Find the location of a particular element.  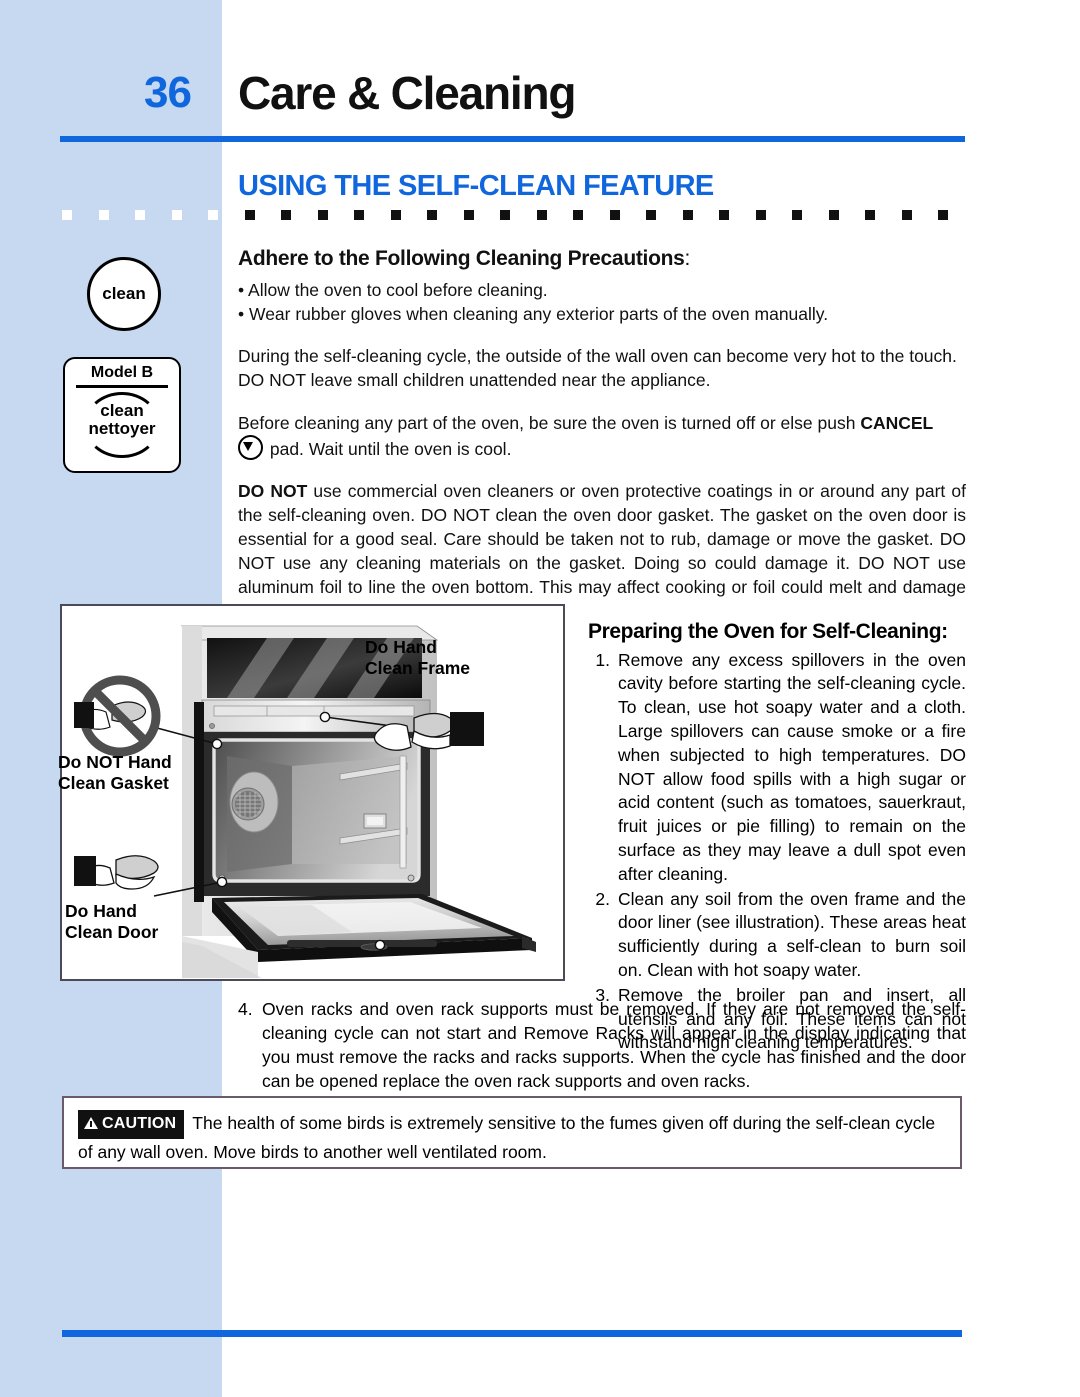

preparing-heading: Preparing the Oven for Self-Cleaning: is located at coordinates (768, 631).